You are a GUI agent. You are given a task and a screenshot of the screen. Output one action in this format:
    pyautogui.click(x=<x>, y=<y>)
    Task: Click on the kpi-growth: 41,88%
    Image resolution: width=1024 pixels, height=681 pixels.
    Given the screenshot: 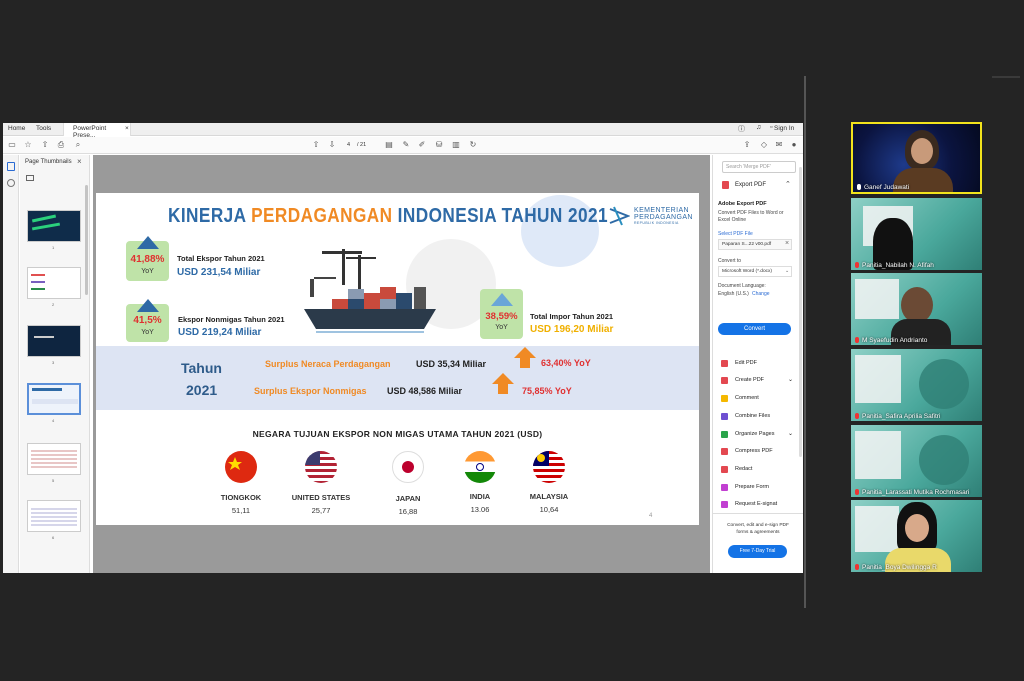 What is the action you would take?
    pyautogui.click(x=147, y=259)
    